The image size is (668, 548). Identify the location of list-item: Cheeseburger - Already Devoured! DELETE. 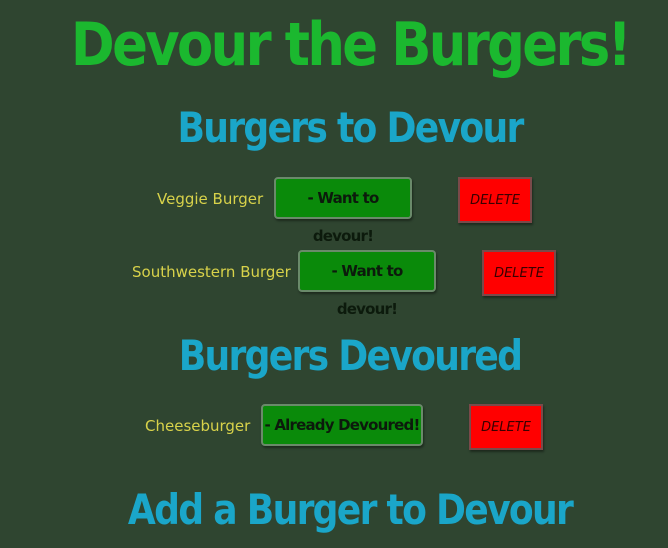
(334, 427).